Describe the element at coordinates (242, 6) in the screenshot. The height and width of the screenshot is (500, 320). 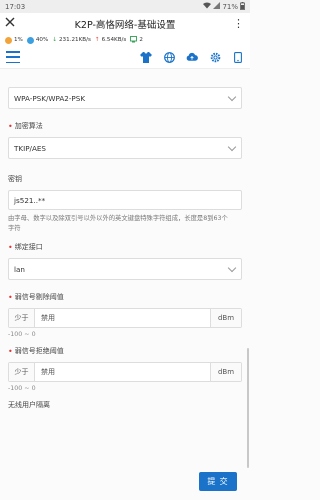
I see `battery-icon` at that location.